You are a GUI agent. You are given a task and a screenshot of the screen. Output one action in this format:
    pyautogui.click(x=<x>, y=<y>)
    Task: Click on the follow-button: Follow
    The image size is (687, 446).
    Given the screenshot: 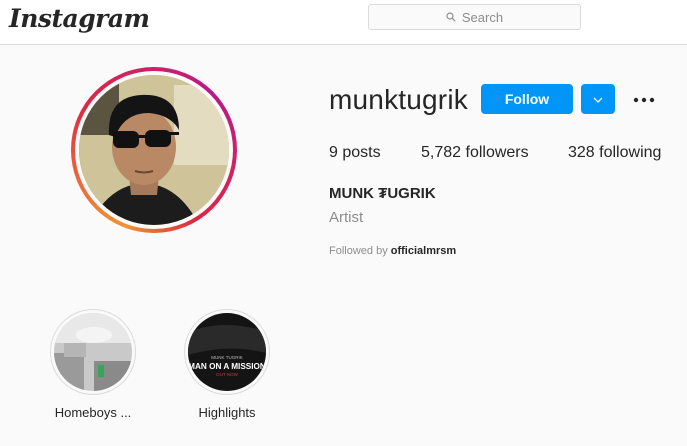 What is the action you would take?
    pyautogui.click(x=527, y=99)
    